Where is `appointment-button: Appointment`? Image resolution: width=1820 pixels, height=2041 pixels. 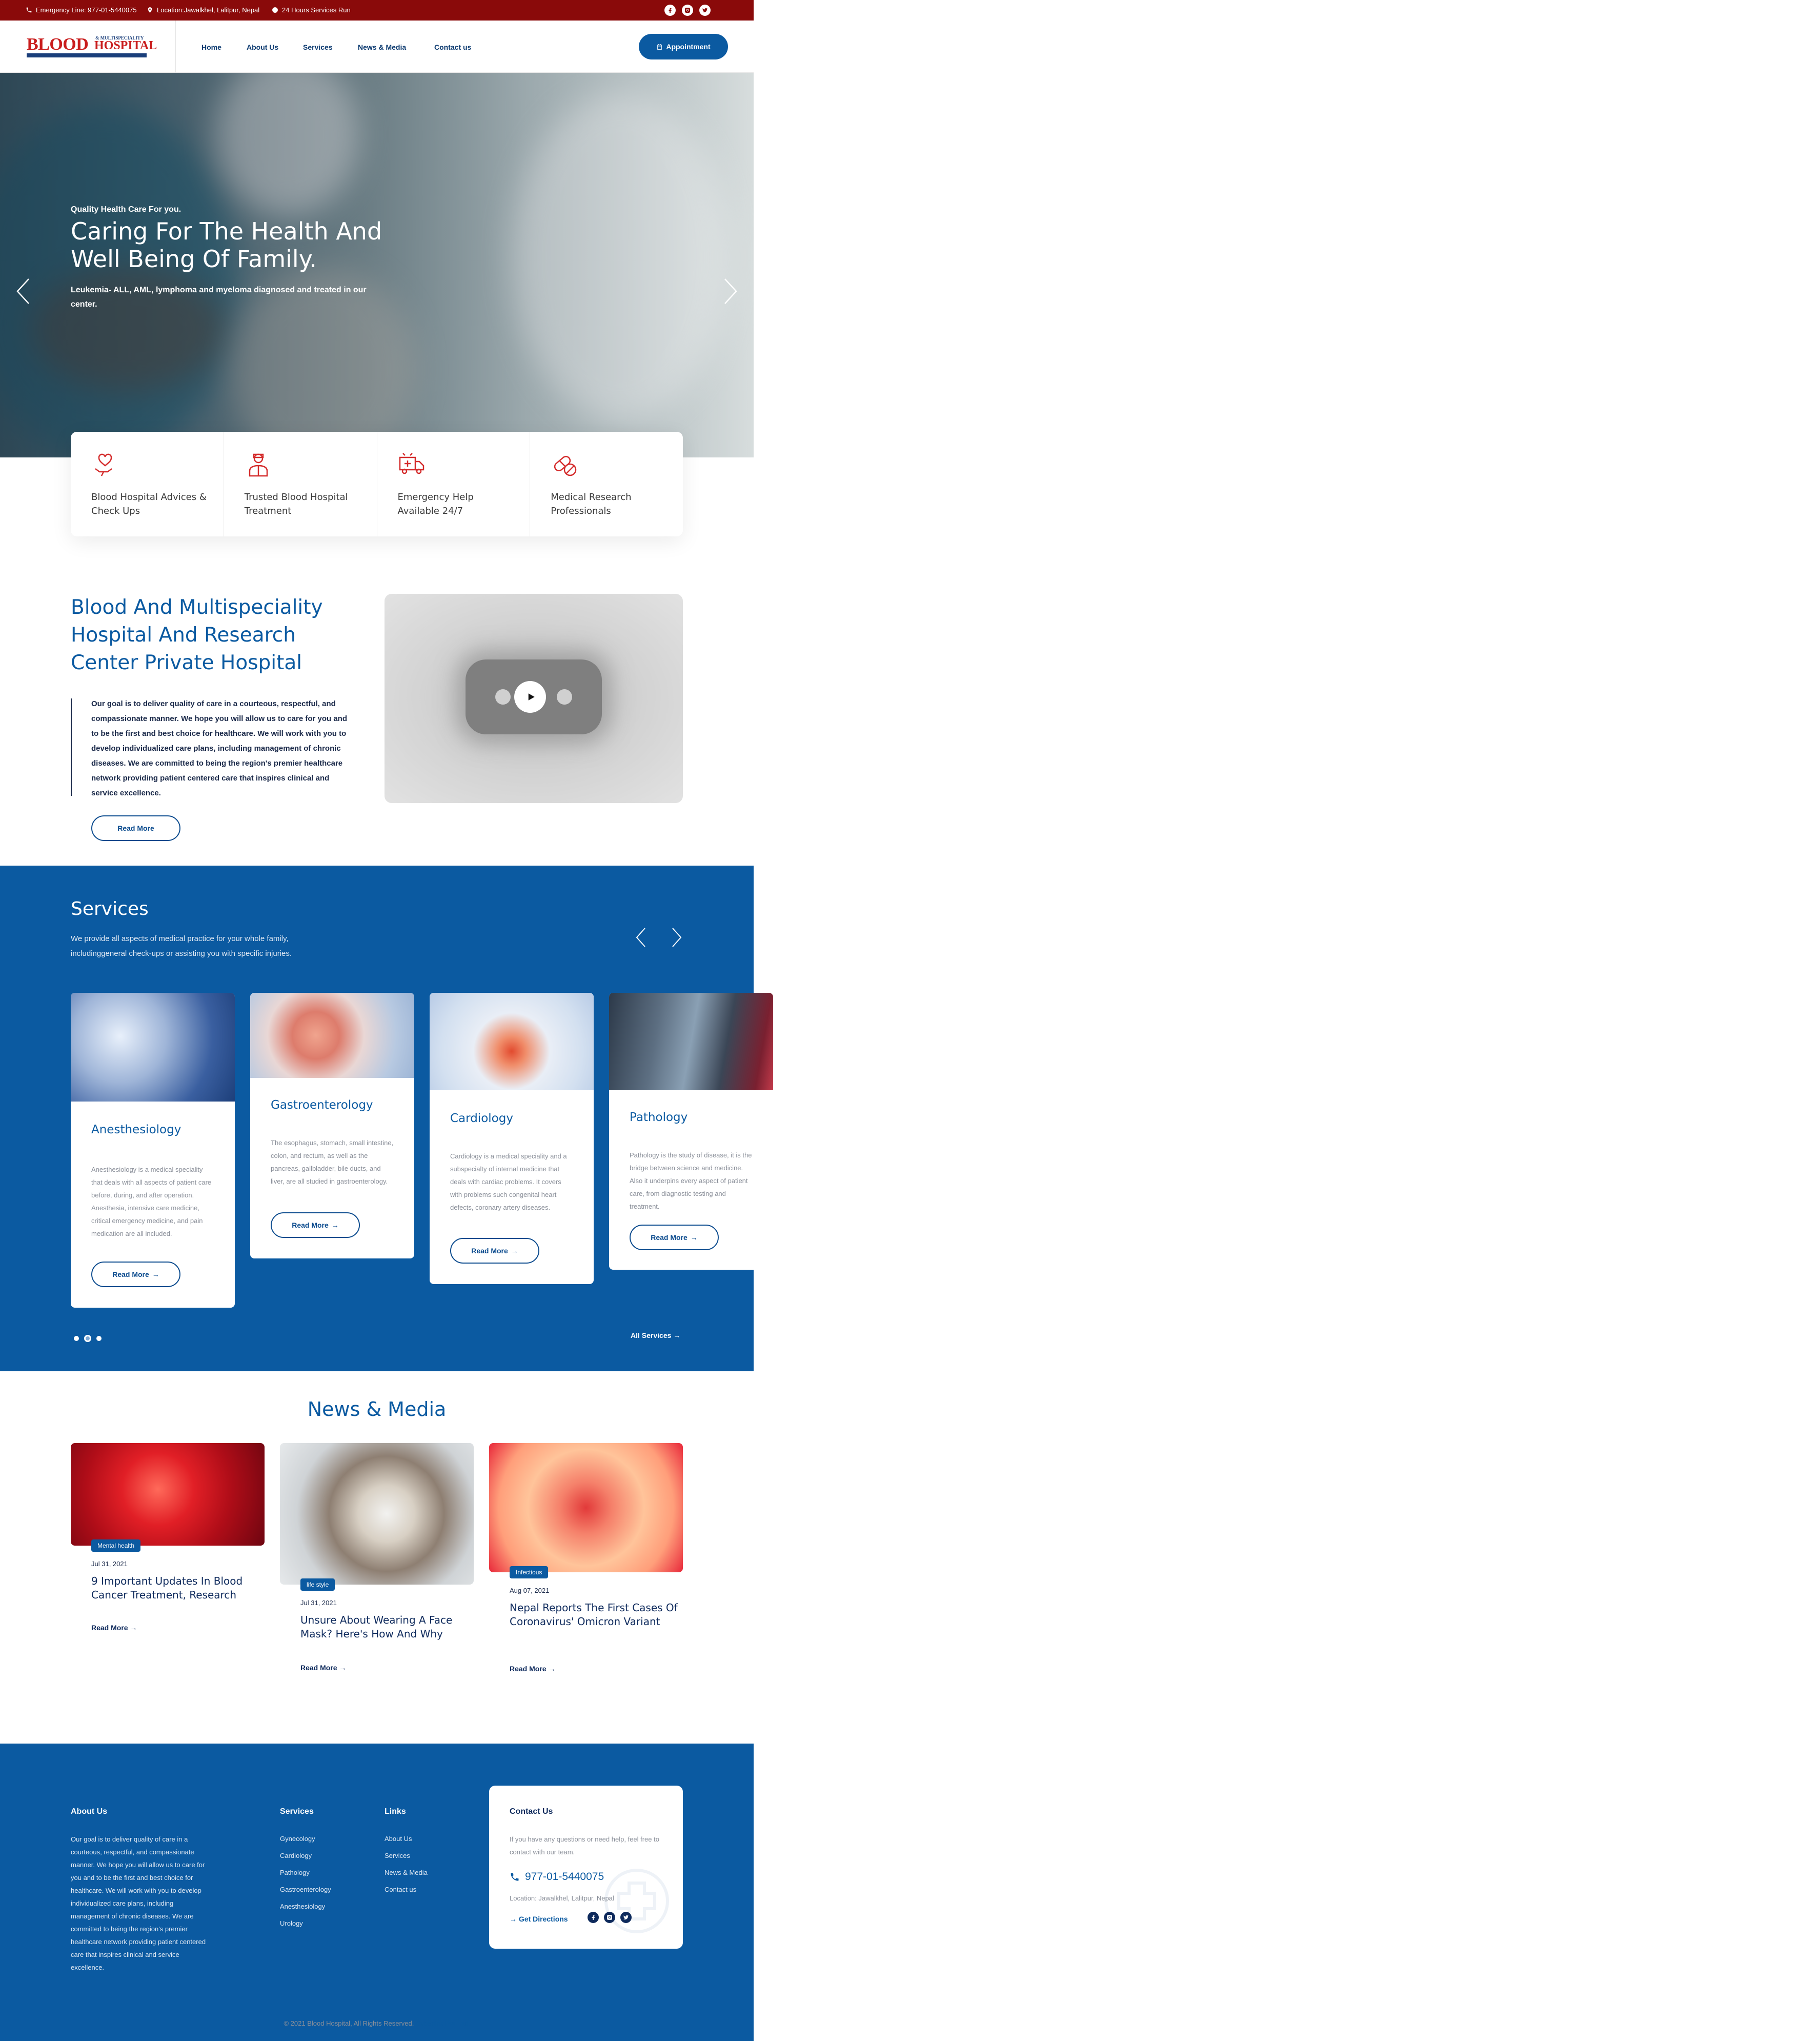 appointment-button: Appointment is located at coordinates (683, 46).